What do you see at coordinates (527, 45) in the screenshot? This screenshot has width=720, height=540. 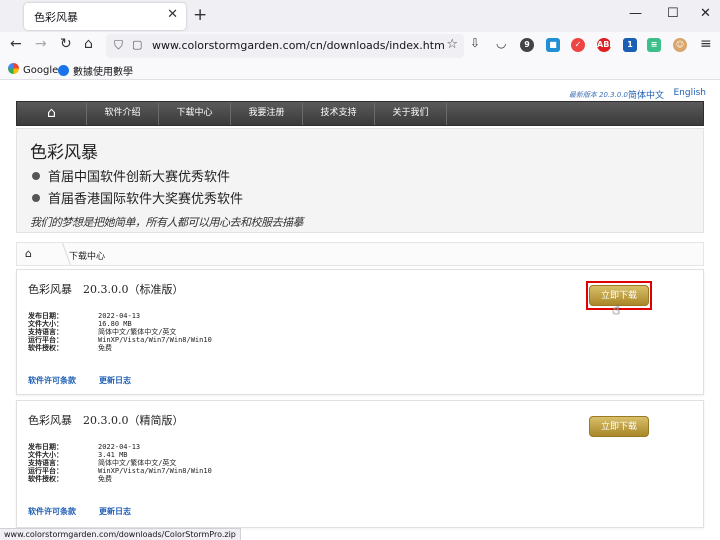 I see `extension-icon-1: 9` at bounding box center [527, 45].